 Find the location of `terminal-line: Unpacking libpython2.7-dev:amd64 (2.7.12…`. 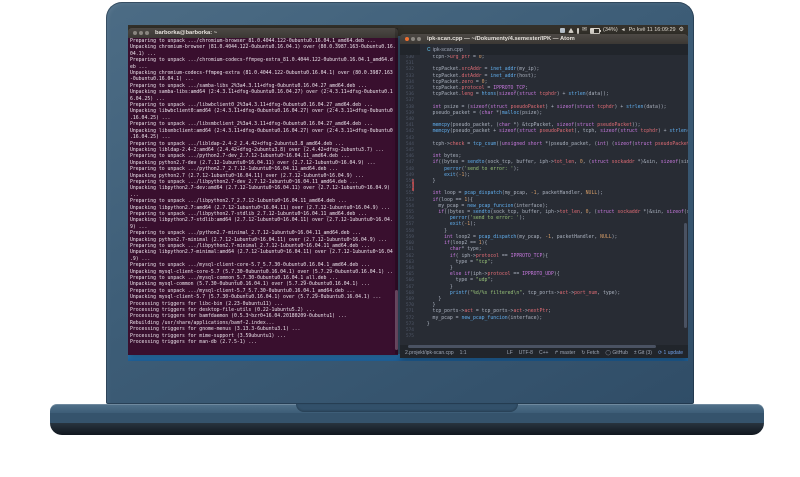

terminal-line: Unpacking libpython2.7-dev:amd64 (2.7.12… is located at coordinates (260, 189).